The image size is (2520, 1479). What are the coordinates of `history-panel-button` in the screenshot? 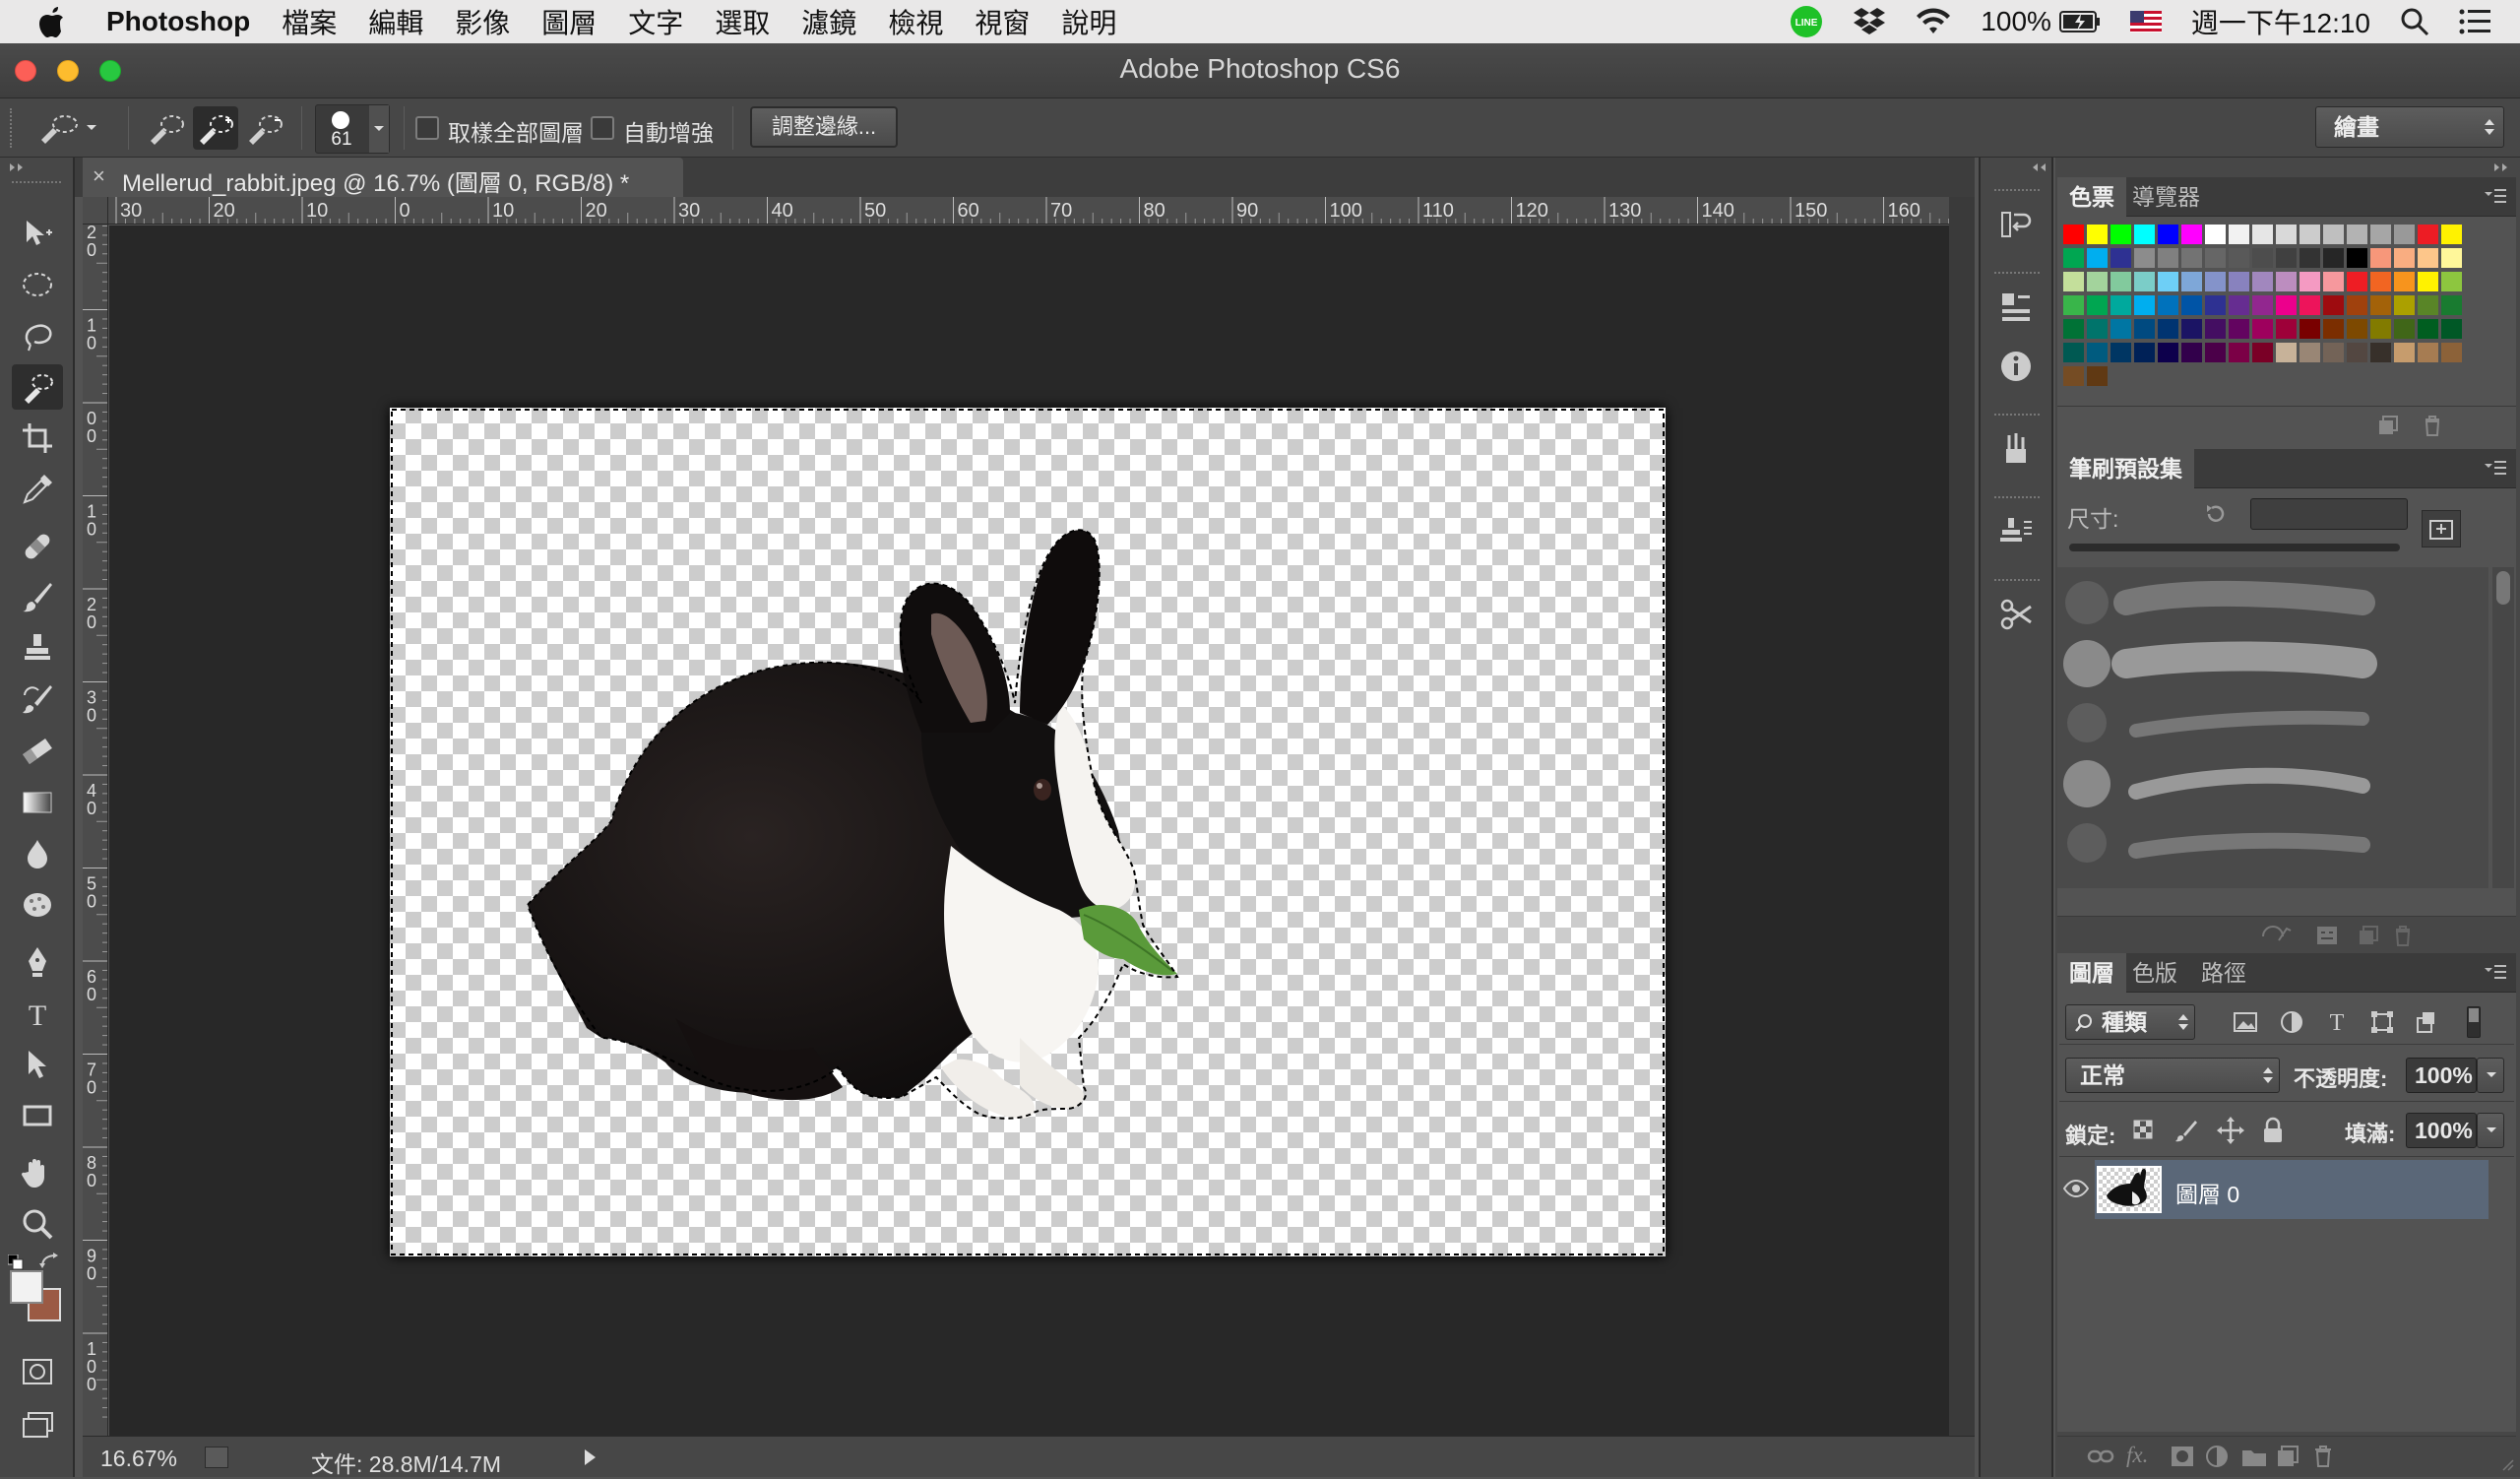 It's located at (2016, 225).